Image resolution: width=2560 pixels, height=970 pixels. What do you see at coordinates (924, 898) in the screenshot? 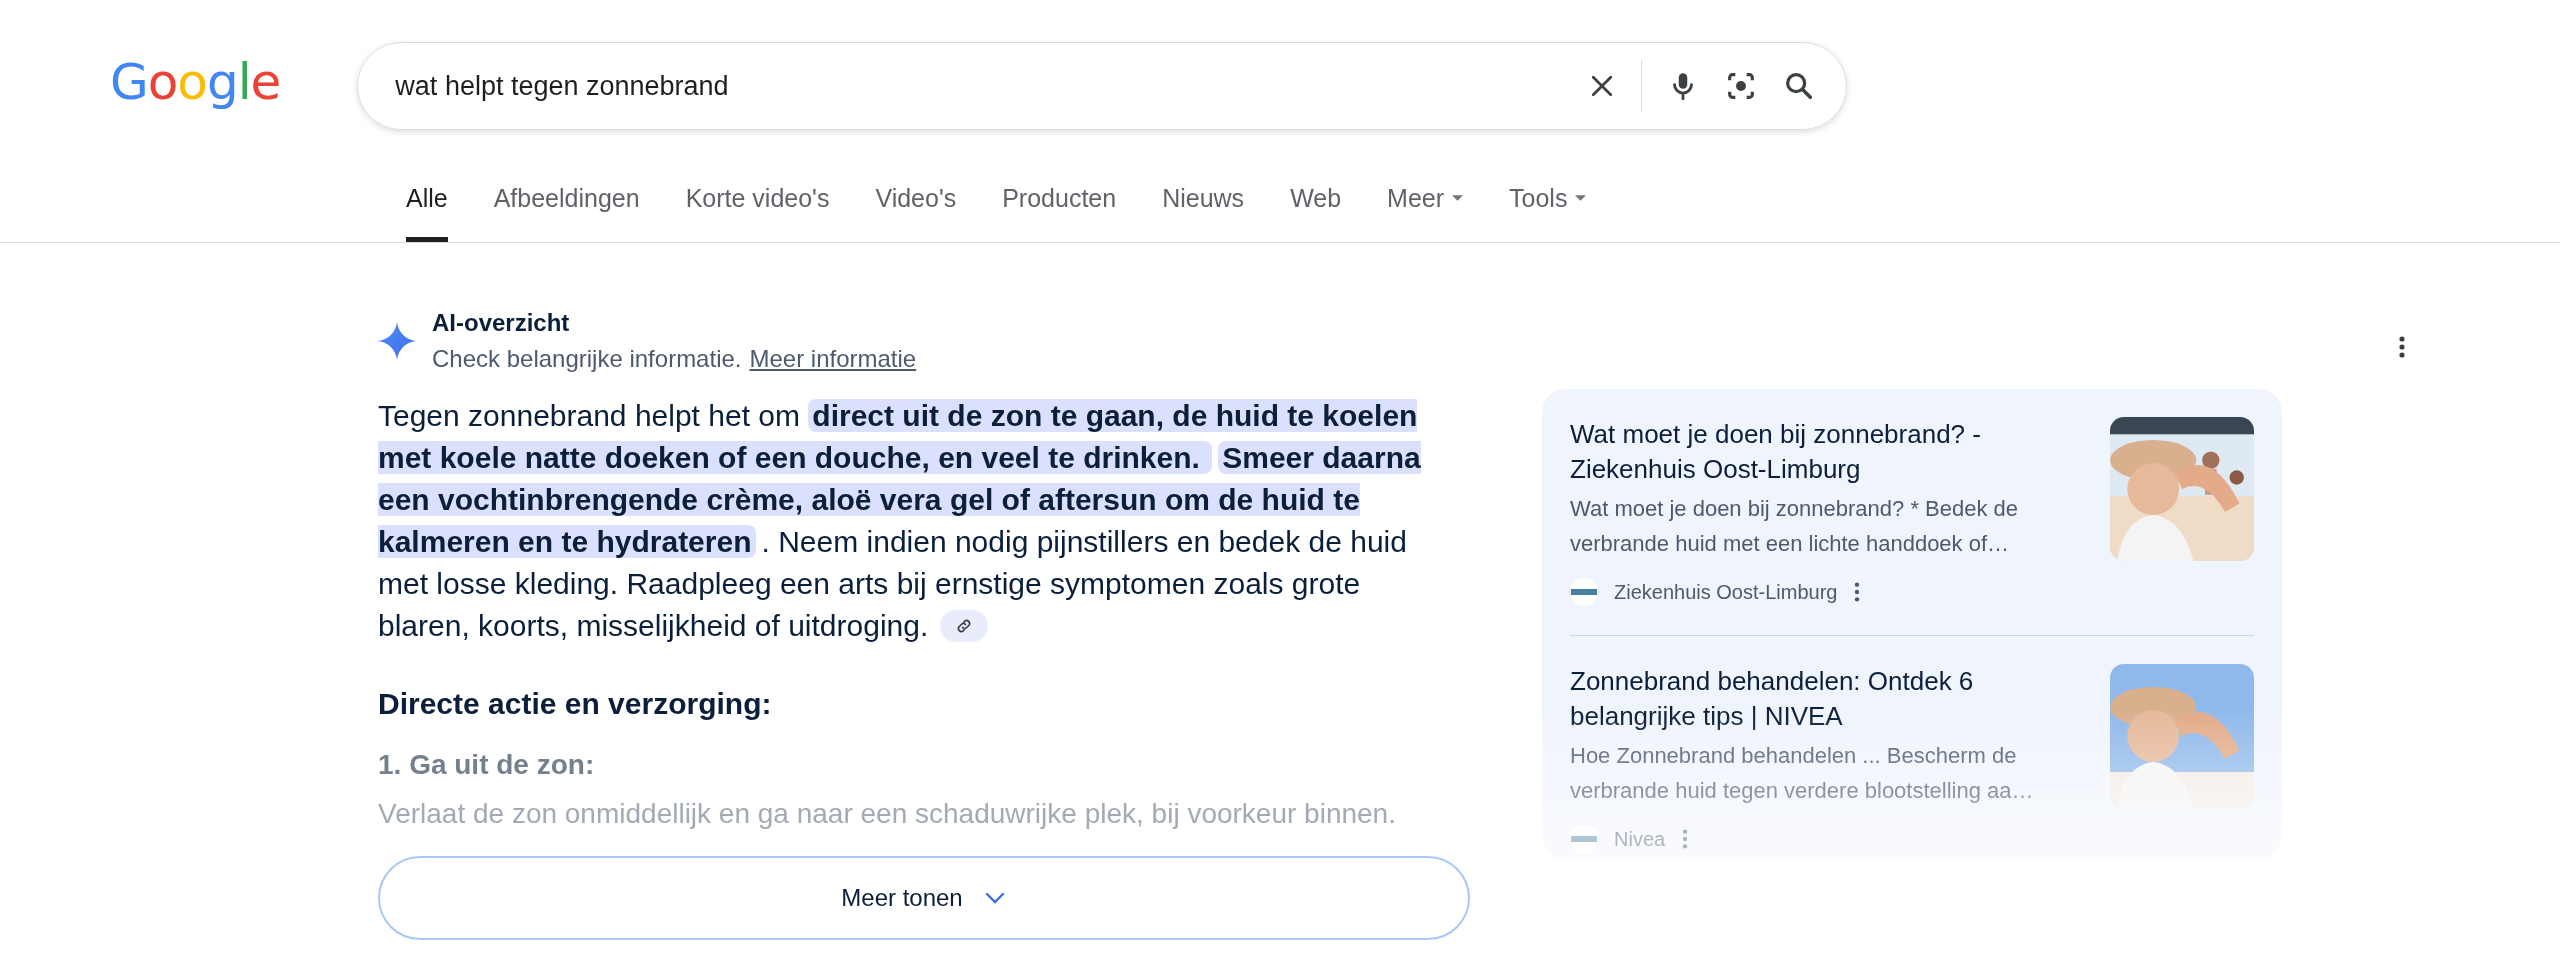
I see `show-more-button: Meer tonen` at bounding box center [924, 898].